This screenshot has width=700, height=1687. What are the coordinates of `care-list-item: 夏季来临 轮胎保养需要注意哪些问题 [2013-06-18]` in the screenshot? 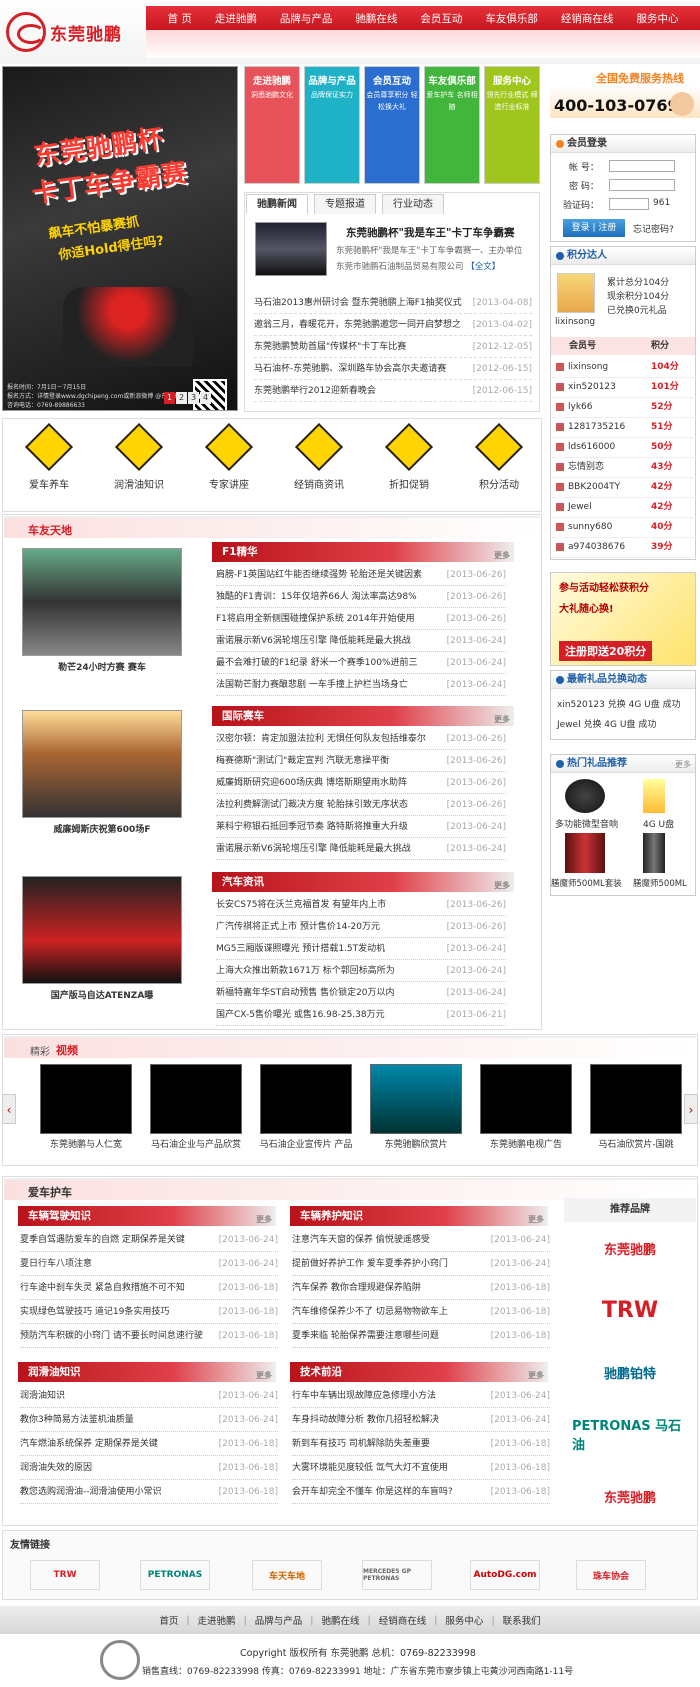 It's located at (421, 1336).